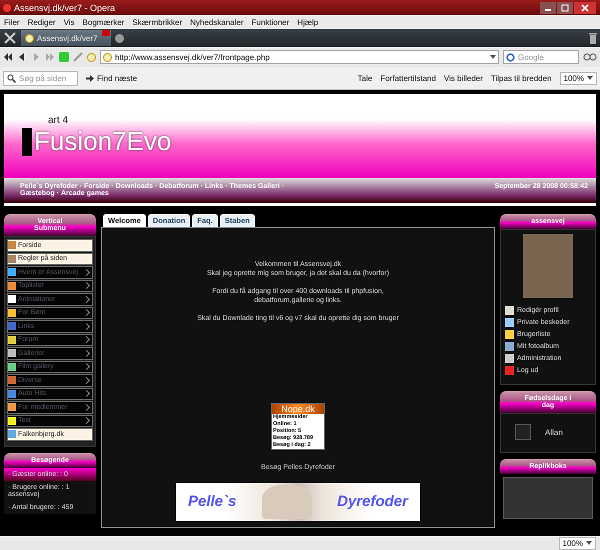  Describe the element at coordinates (103, 141) in the screenshot. I see `site-logo: Fusion7Evo` at that location.